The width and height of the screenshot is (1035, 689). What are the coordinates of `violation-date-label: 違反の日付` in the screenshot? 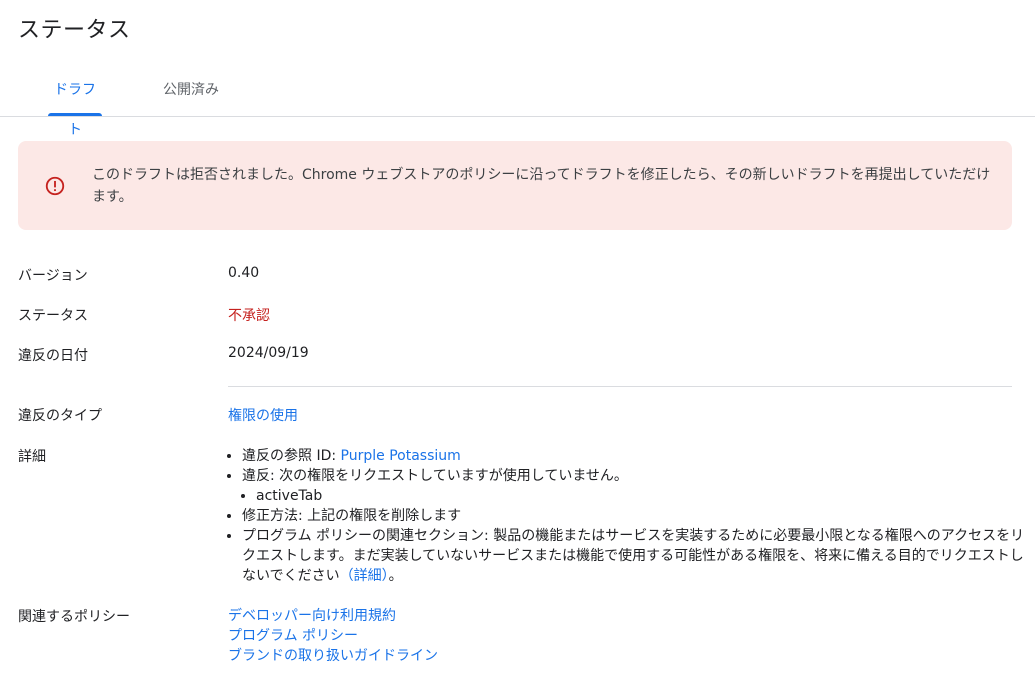 It's located at (53, 356).